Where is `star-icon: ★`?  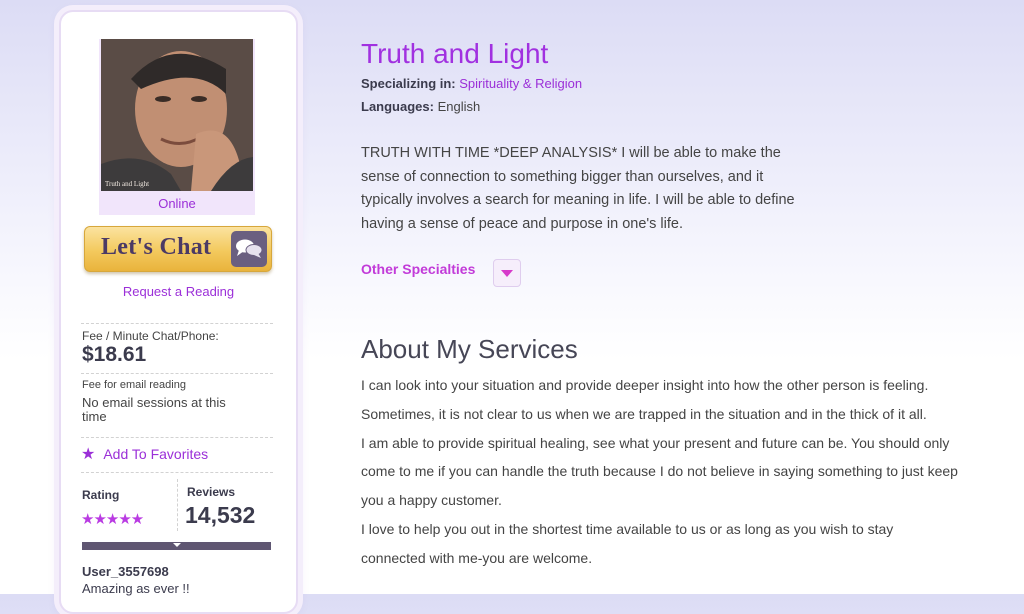
star-icon: ★ is located at coordinates (88, 454).